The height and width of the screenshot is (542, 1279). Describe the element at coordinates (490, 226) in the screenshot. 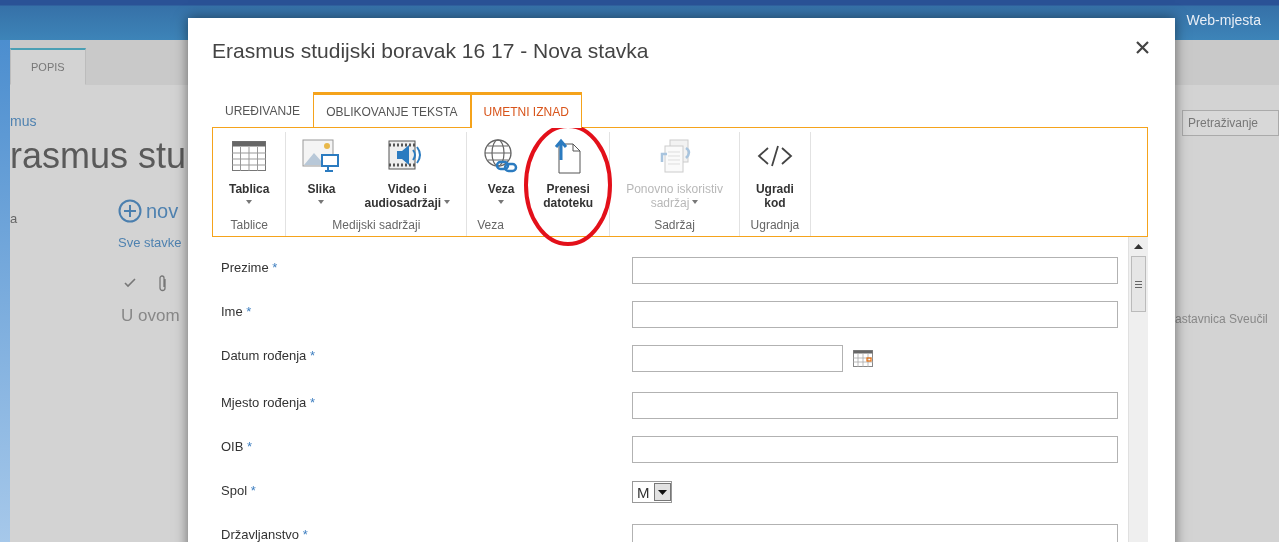

I see `ribbon-group-label: Veza` at that location.